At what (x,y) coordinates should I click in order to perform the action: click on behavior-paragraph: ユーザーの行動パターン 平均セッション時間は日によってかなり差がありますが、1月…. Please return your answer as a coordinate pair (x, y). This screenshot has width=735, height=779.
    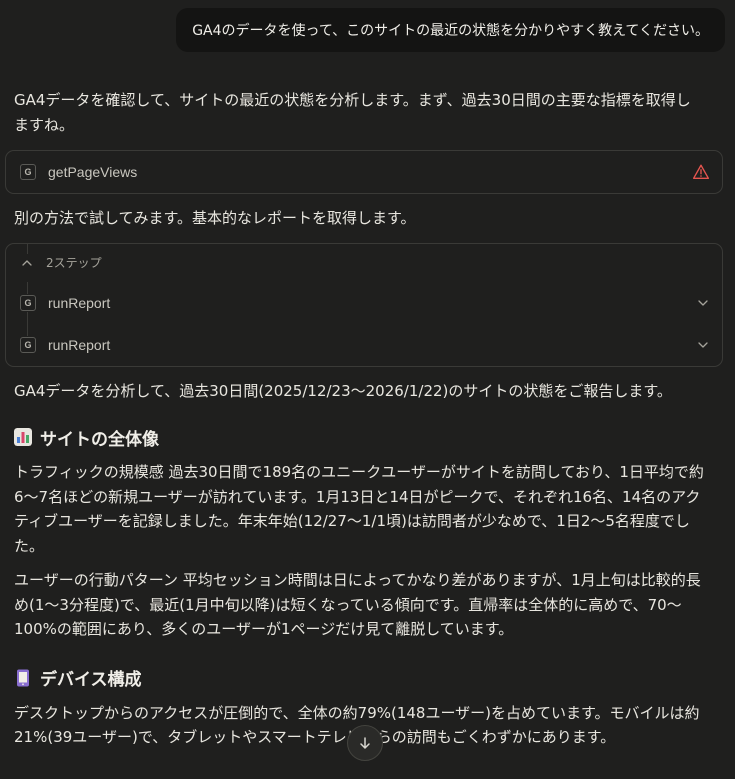
    Looking at the image, I should click on (357, 604).